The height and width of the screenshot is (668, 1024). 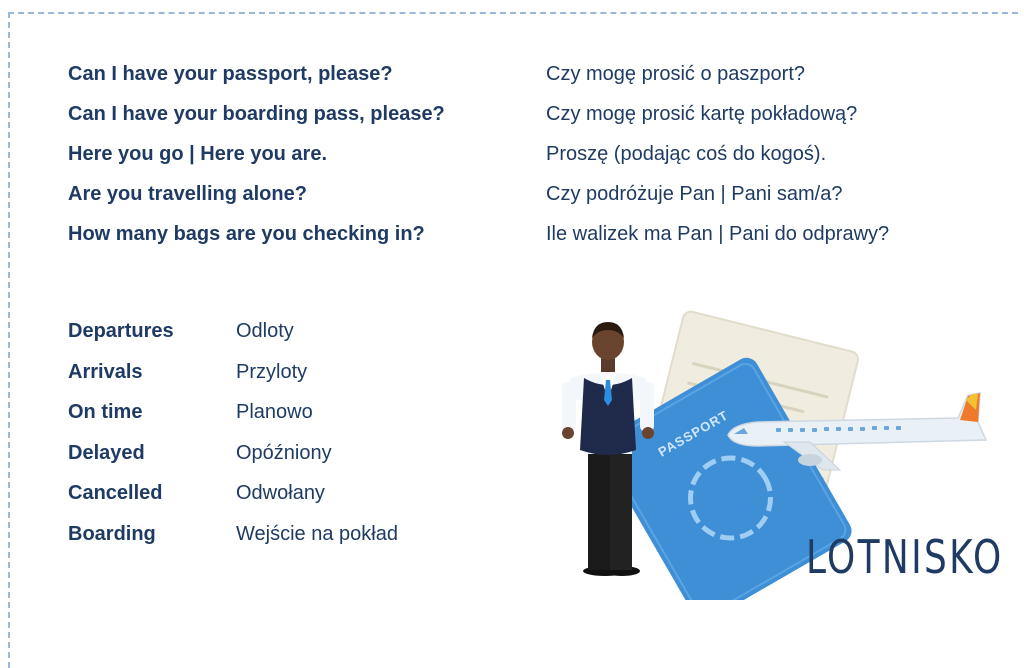 I want to click on phrase-en: Here you go | Here you are., so click(x=198, y=154).